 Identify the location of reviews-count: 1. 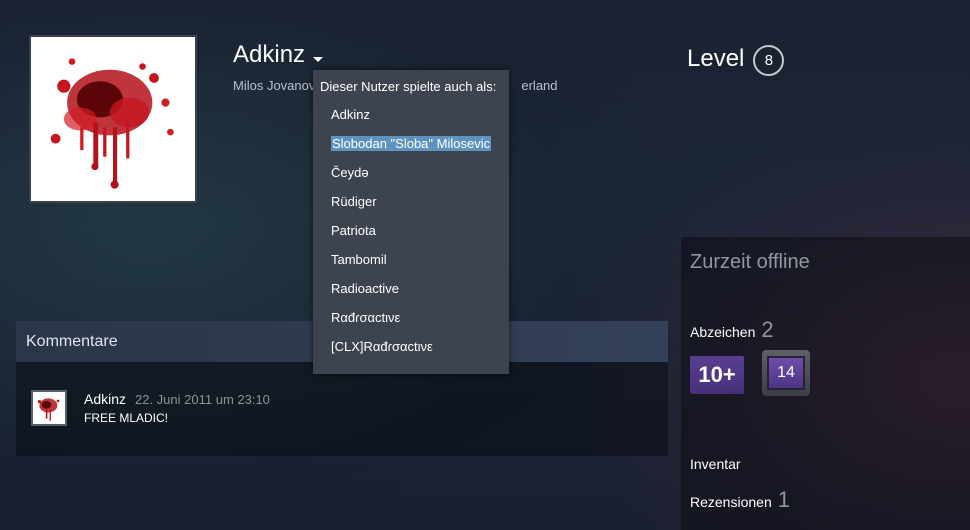
(783, 499).